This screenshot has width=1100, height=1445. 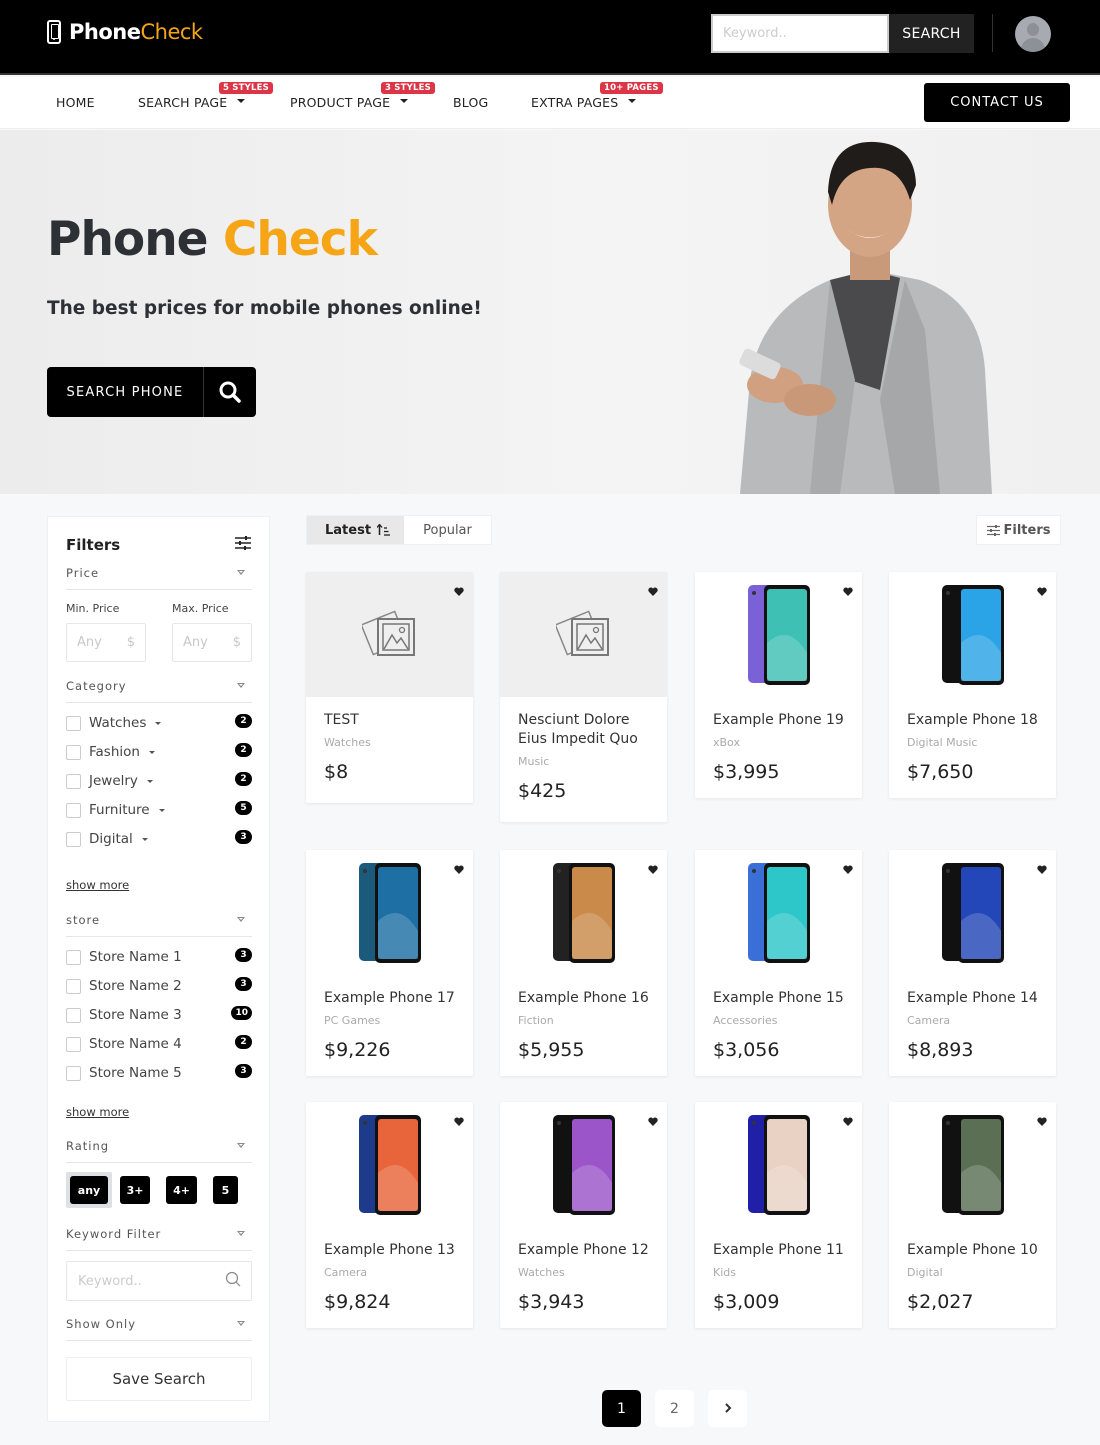 What do you see at coordinates (148, 1281) in the screenshot?
I see `keyword-filter-input` at bounding box center [148, 1281].